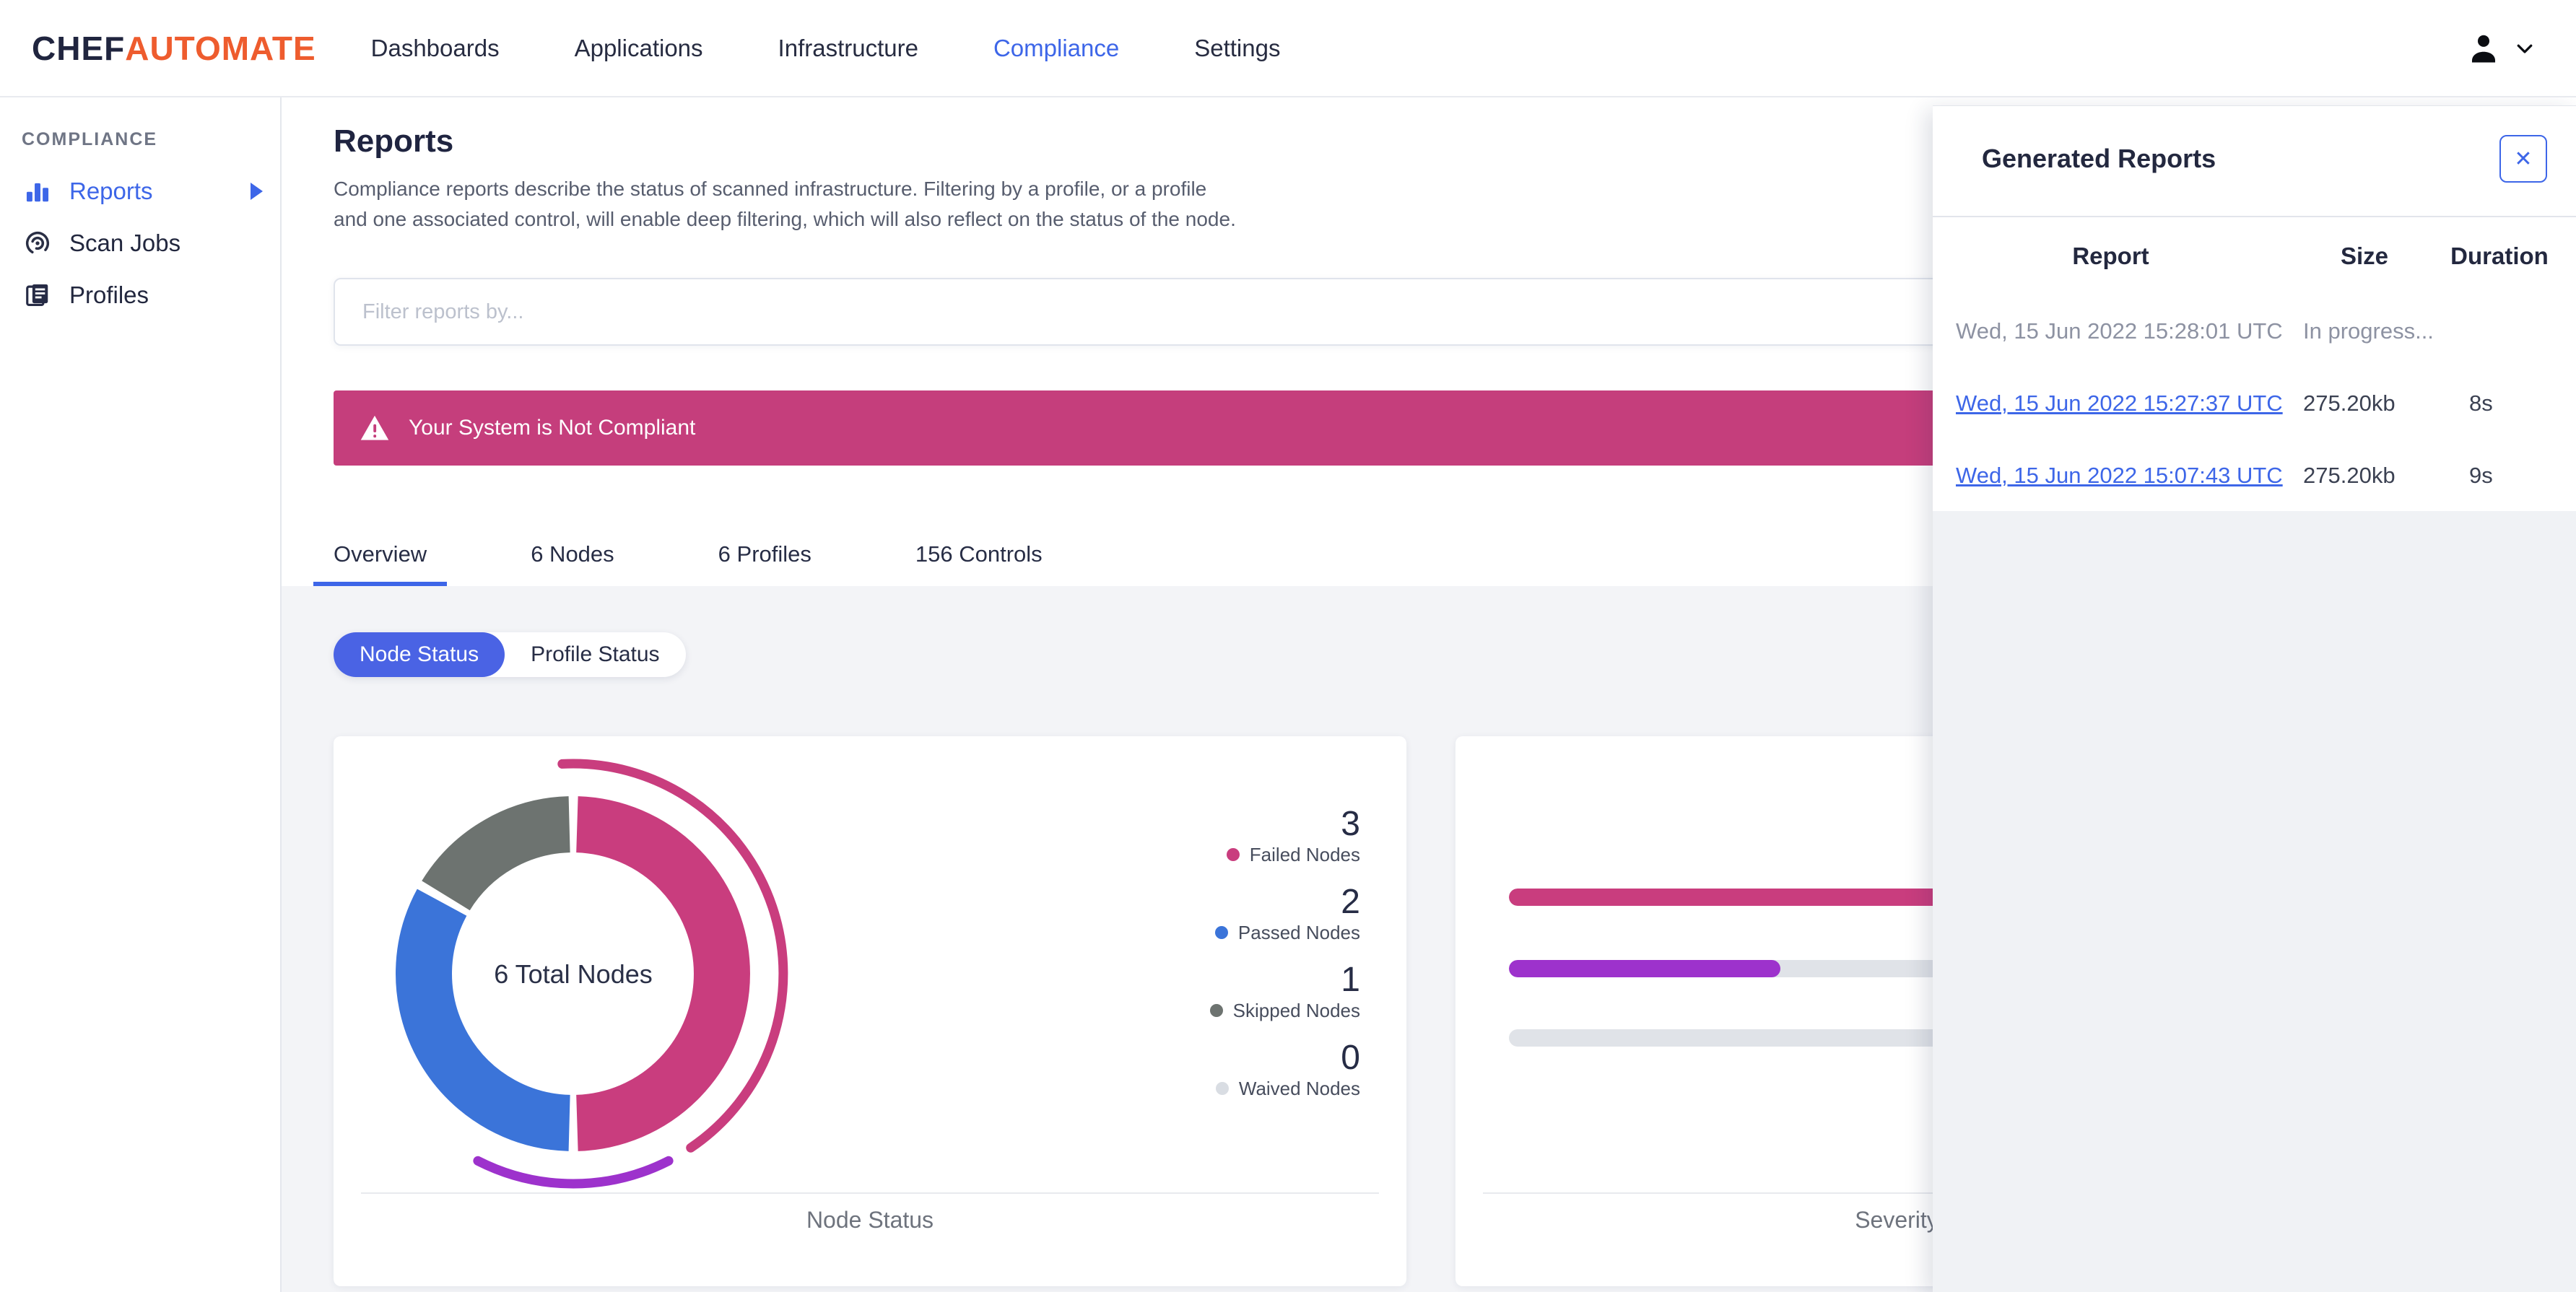  What do you see at coordinates (37, 192) in the screenshot?
I see `bar-chart-icon` at bounding box center [37, 192].